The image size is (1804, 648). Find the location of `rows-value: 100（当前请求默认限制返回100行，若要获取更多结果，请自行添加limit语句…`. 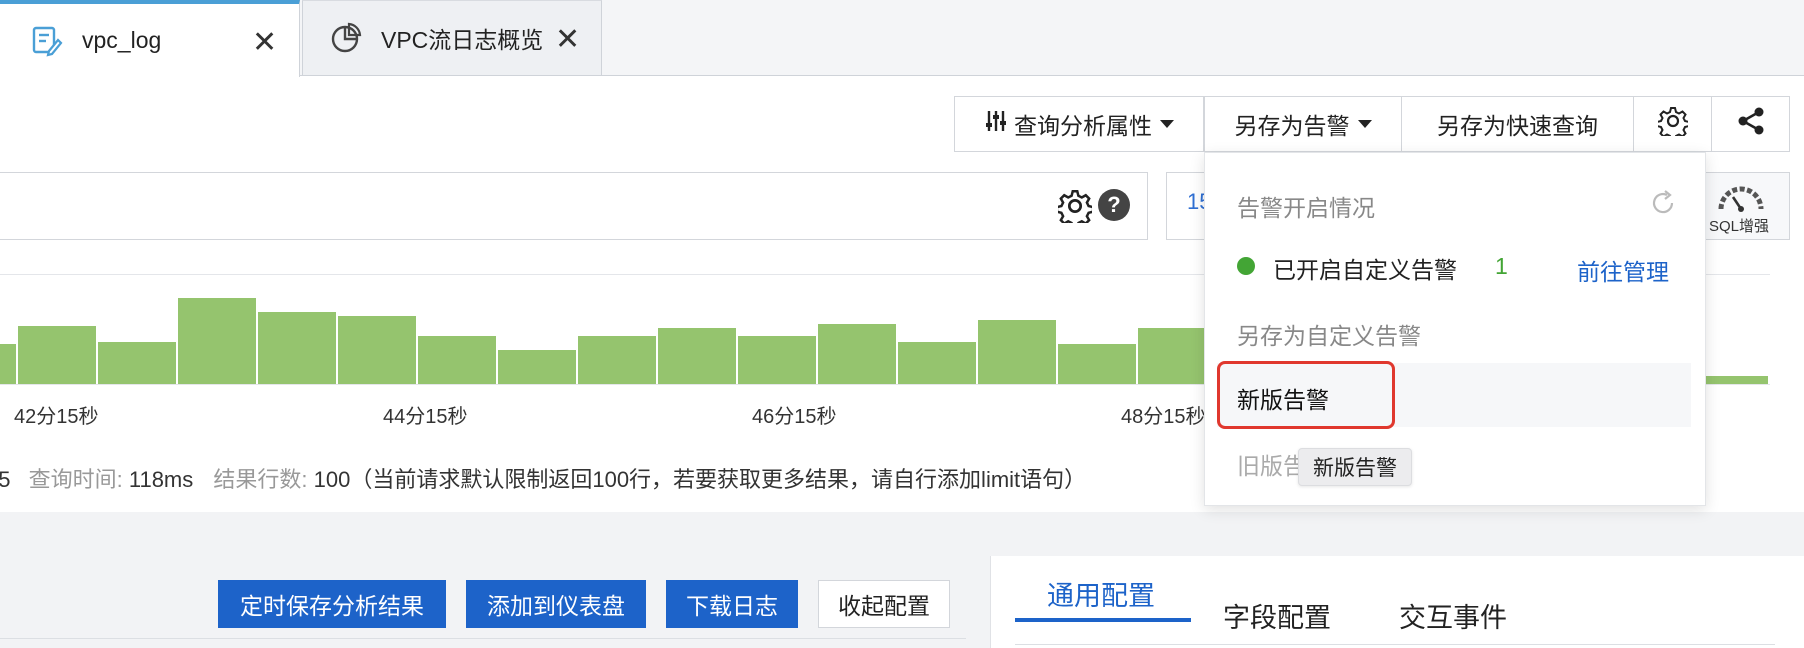

rows-value: 100（当前请求默认限制返回100行，若要获取更多结果，请自行添加limit语句… is located at coordinates (700, 479).